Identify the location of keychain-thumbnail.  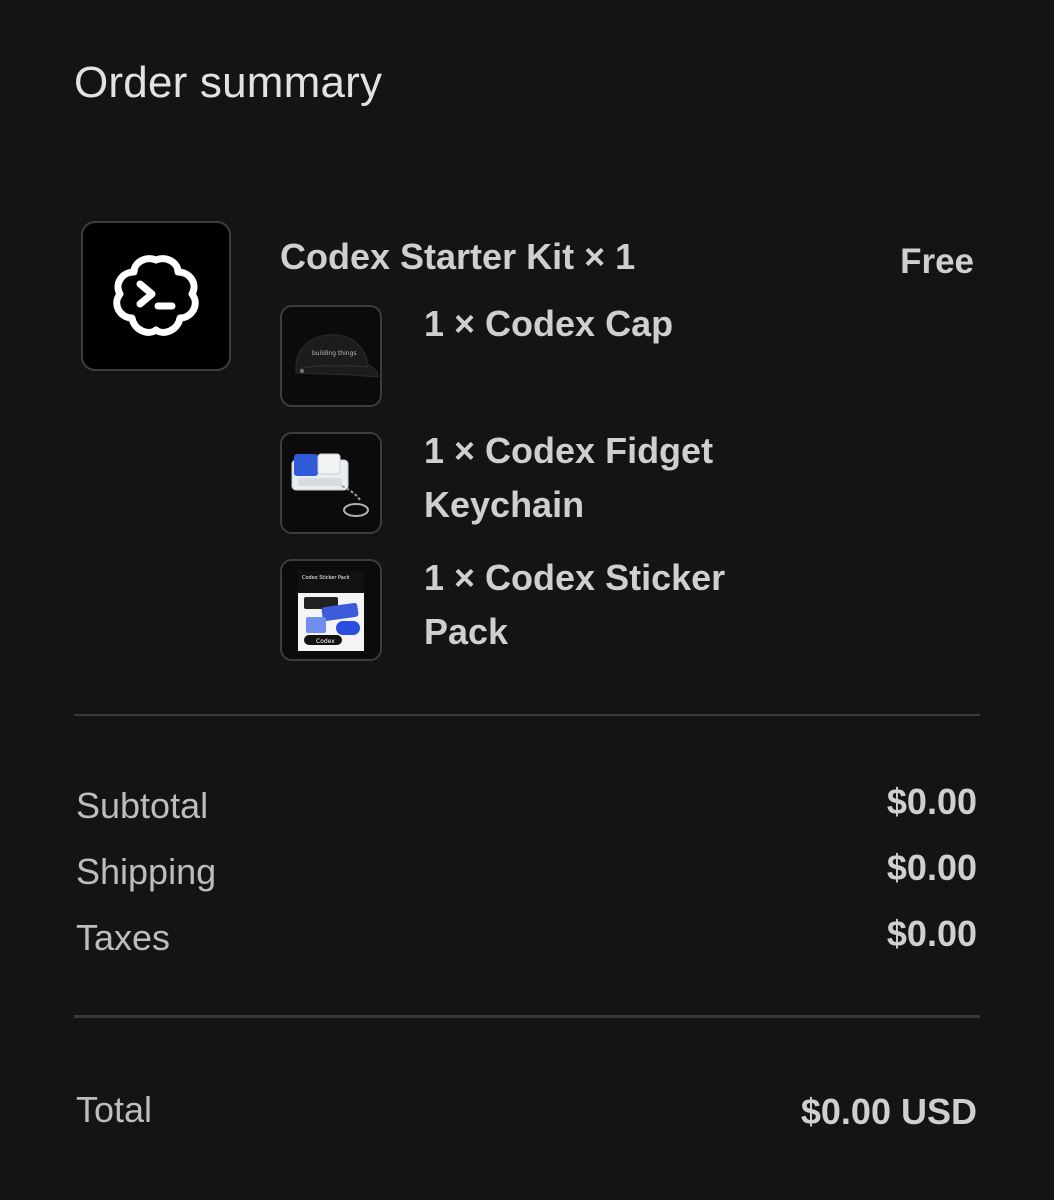
(331, 483).